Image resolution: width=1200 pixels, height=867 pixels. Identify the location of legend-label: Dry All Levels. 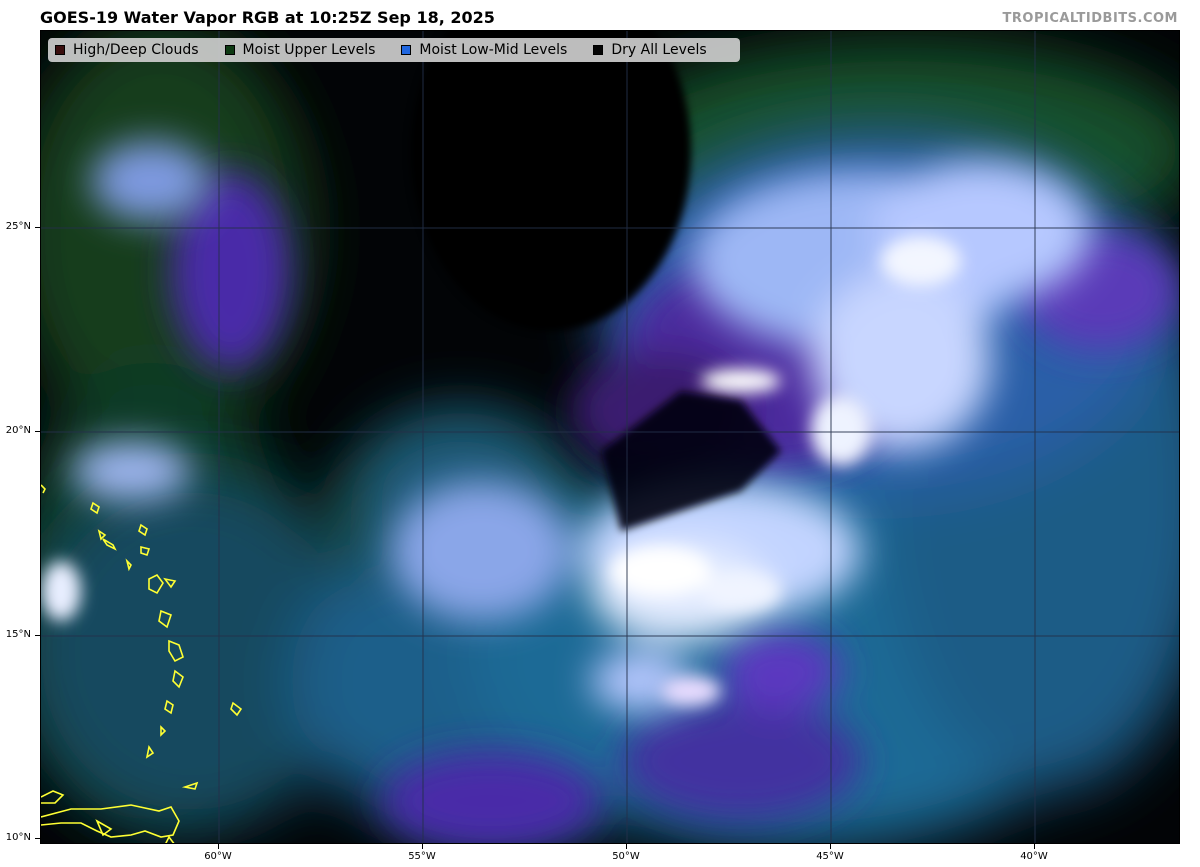
(659, 50).